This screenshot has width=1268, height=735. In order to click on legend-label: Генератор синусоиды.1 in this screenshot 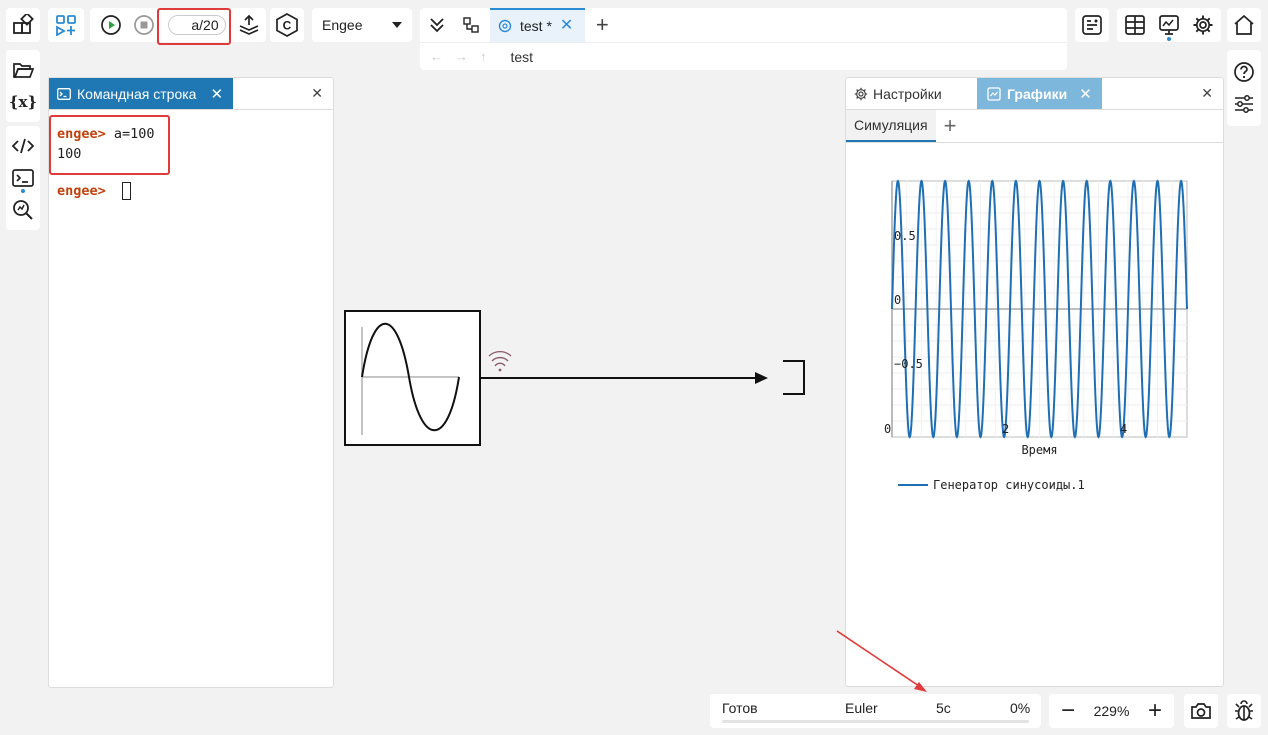, I will do `click(1009, 485)`.